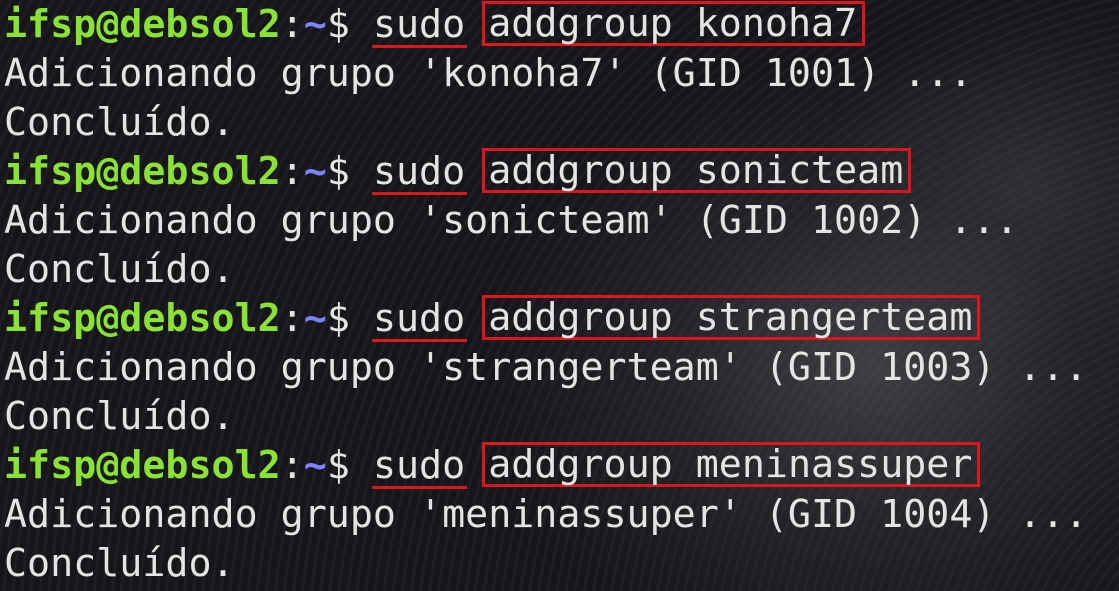 This screenshot has width=1119, height=591. Describe the element at coordinates (697, 170) in the screenshot. I see `highlighted-command: addgroup sonicteam` at that location.